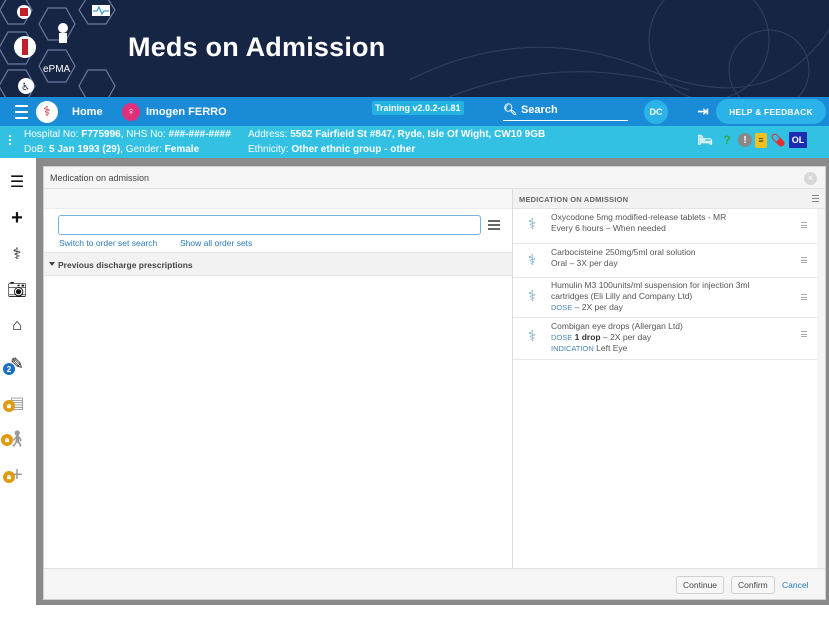 The height and width of the screenshot is (620, 829). What do you see at coordinates (17, 326) in the screenshot?
I see `home-icon: ⌂` at bounding box center [17, 326].